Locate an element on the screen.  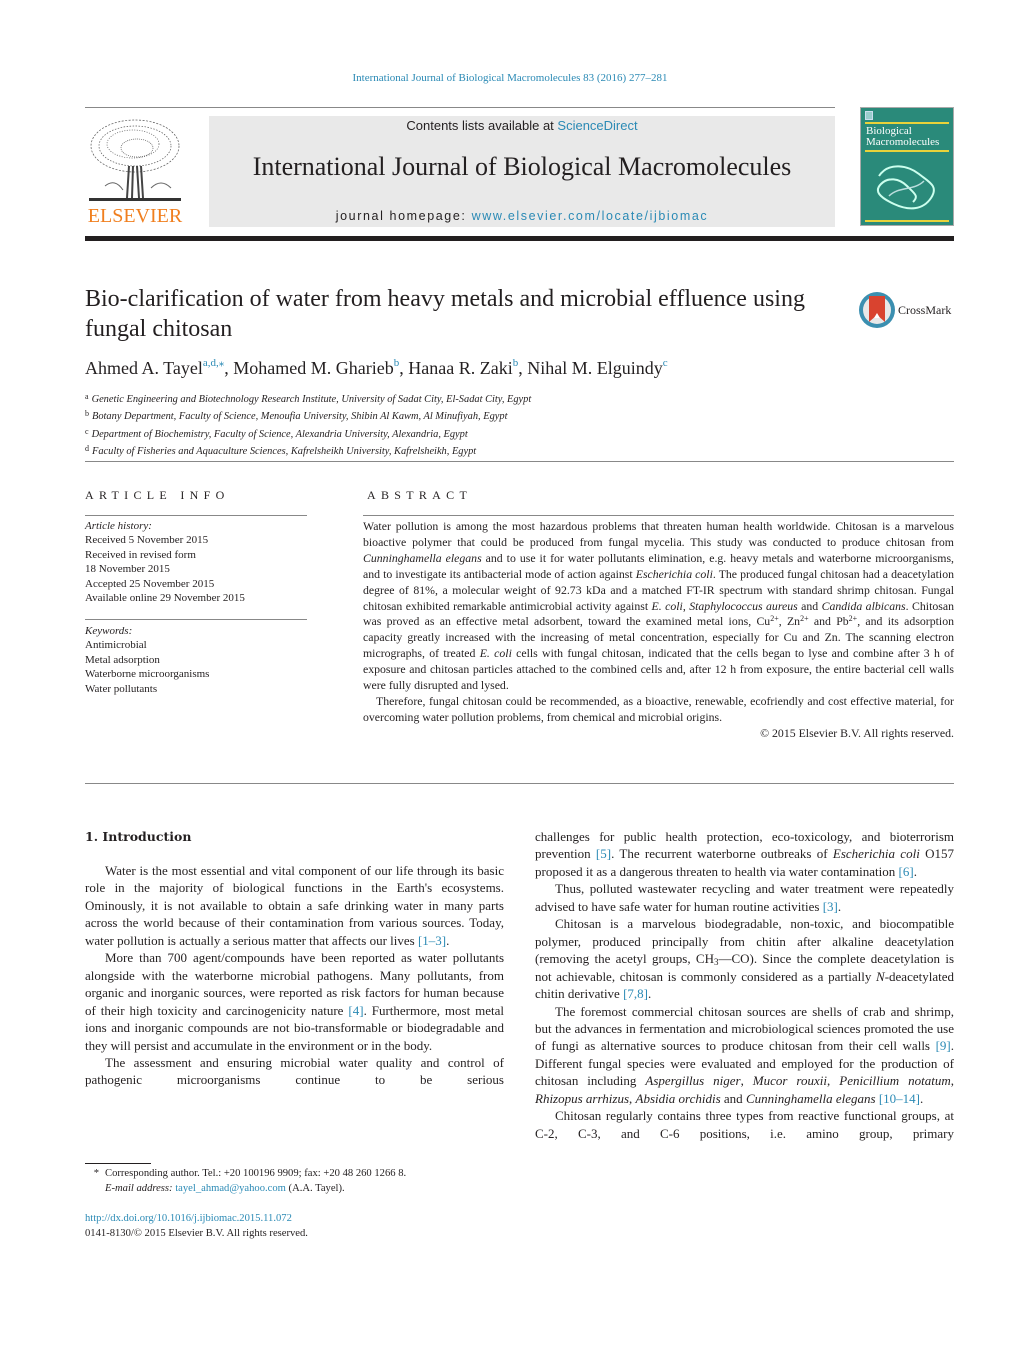
history-item: Accepted 25 November 2015 is located at coordinates (150, 583).